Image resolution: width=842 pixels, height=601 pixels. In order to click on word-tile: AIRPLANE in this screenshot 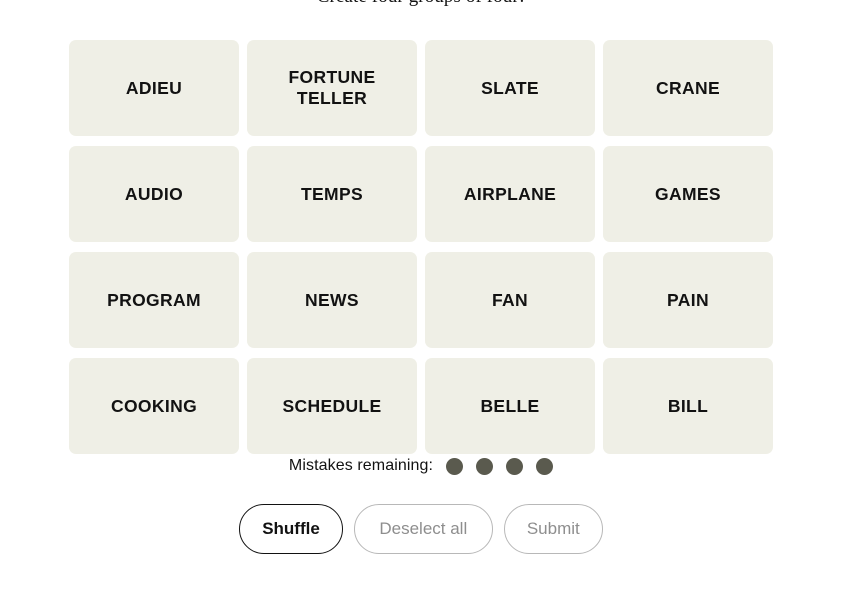, I will do `click(510, 194)`.